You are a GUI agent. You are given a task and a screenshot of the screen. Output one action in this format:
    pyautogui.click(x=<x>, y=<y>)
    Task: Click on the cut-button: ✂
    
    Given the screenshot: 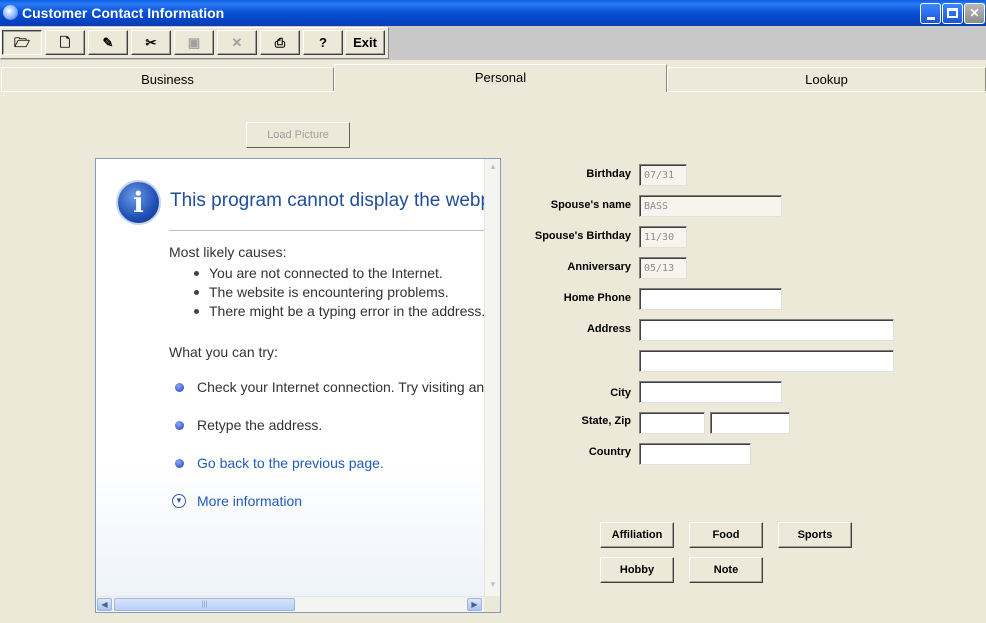 What is the action you would take?
    pyautogui.click(x=151, y=42)
    